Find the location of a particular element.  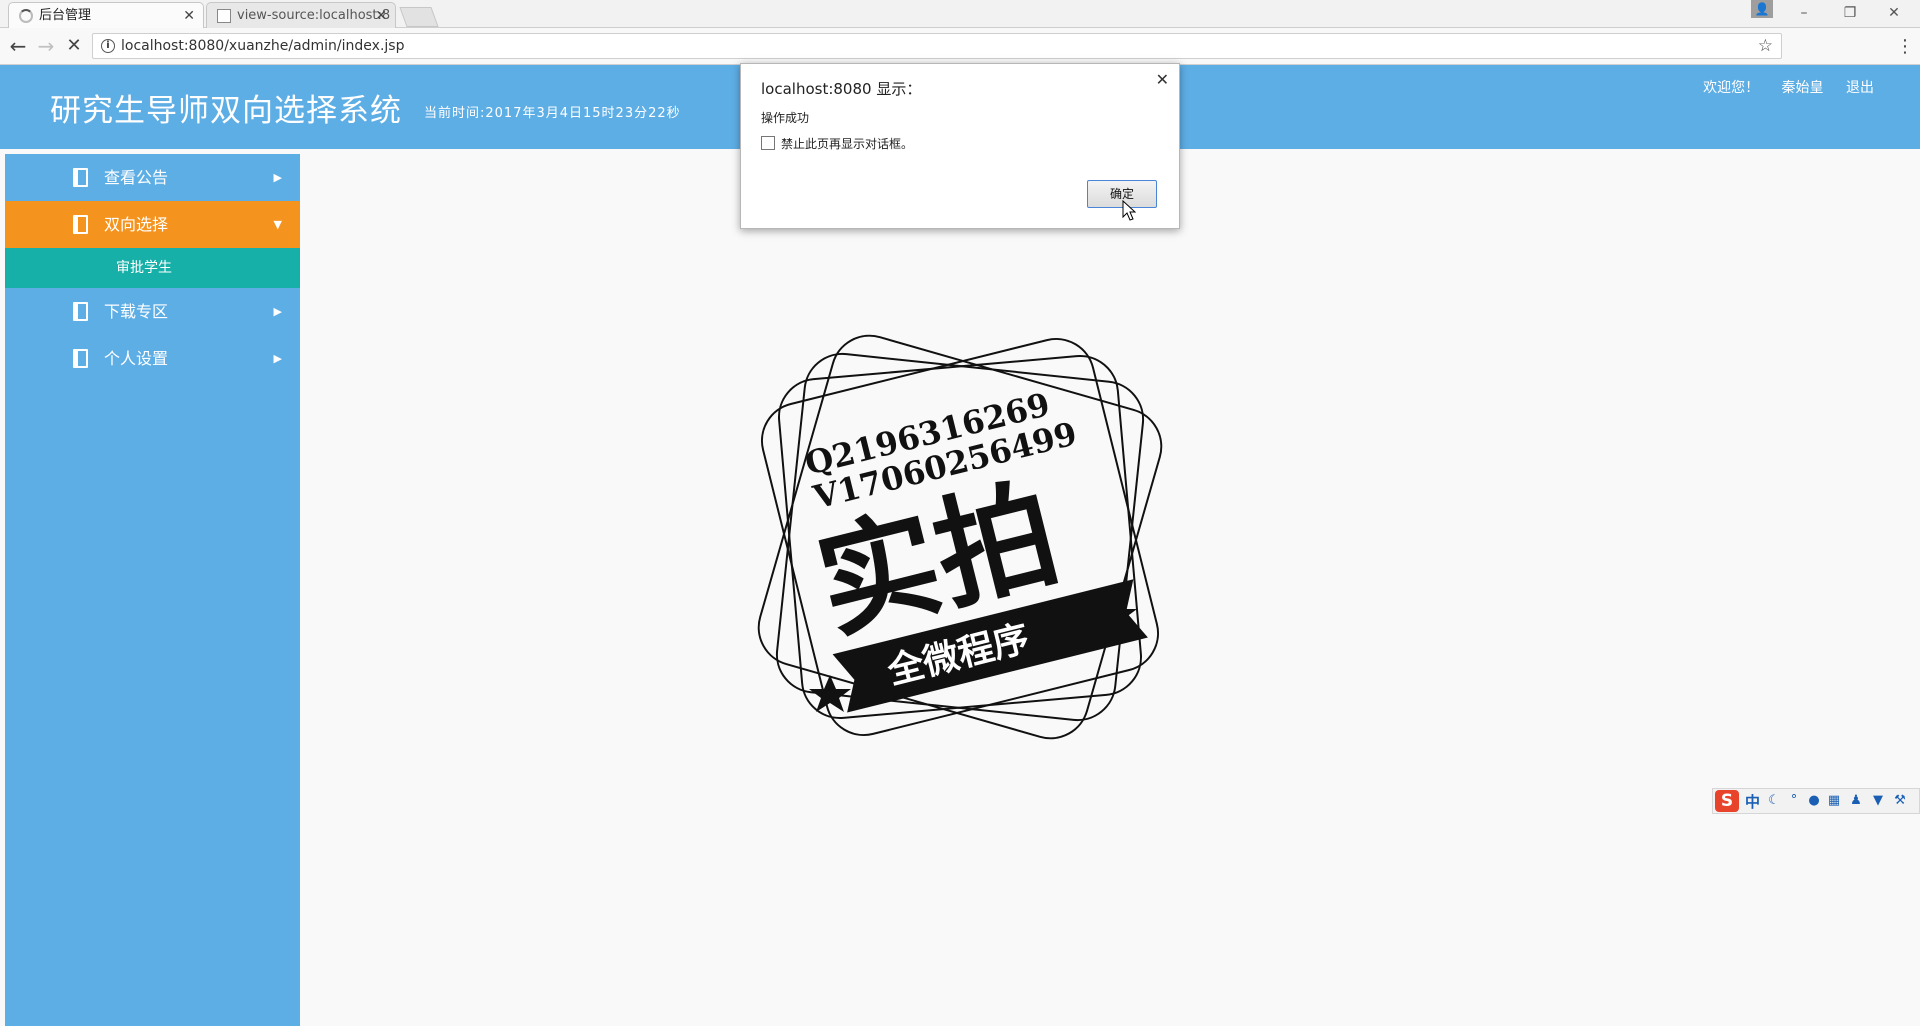

bookmark-star-icon: ☆ is located at coordinates (1765, 46).